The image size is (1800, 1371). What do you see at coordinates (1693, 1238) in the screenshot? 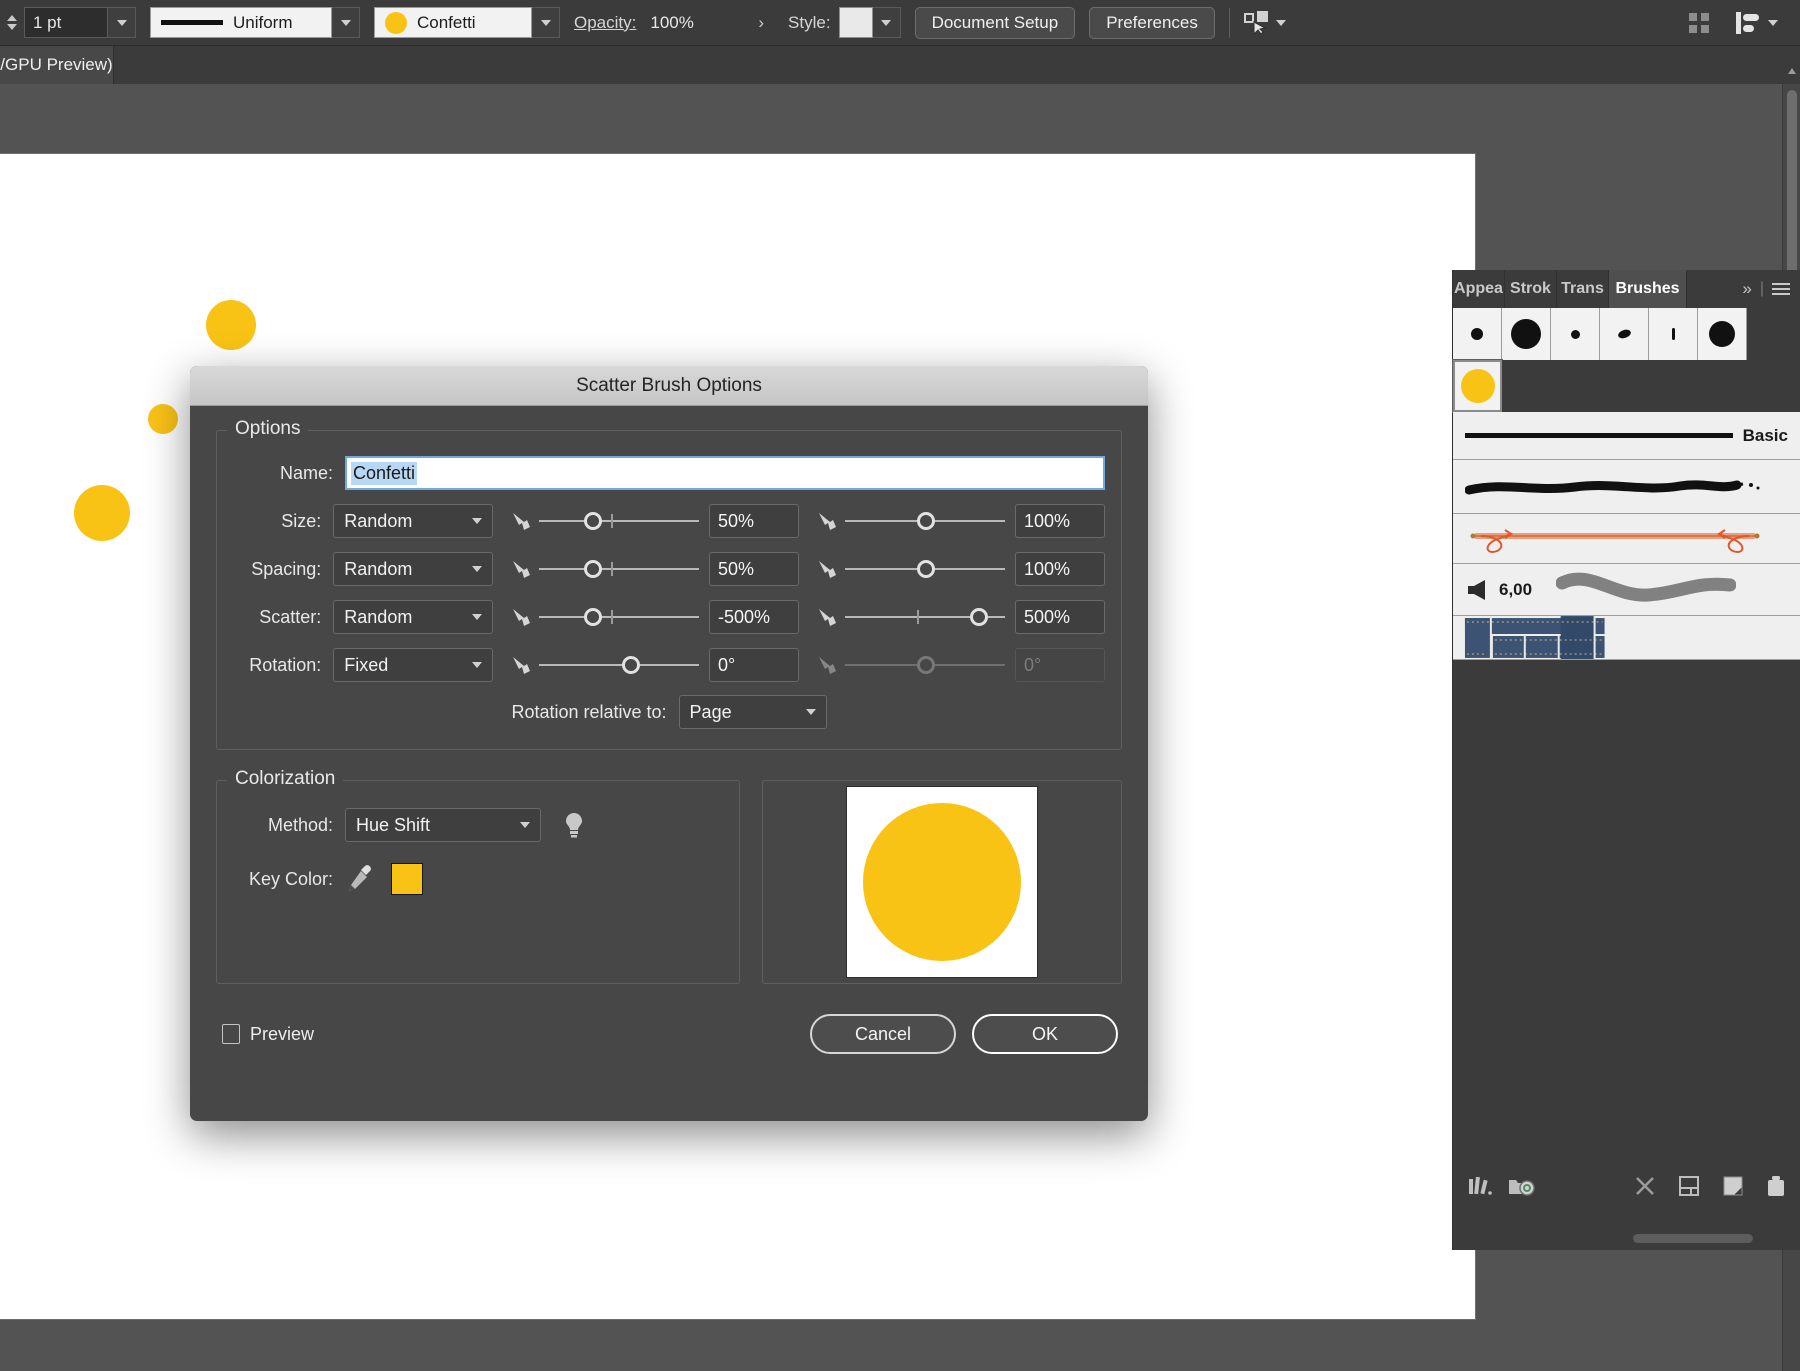
I see `scrollbar-thumb` at bounding box center [1693, 1238].